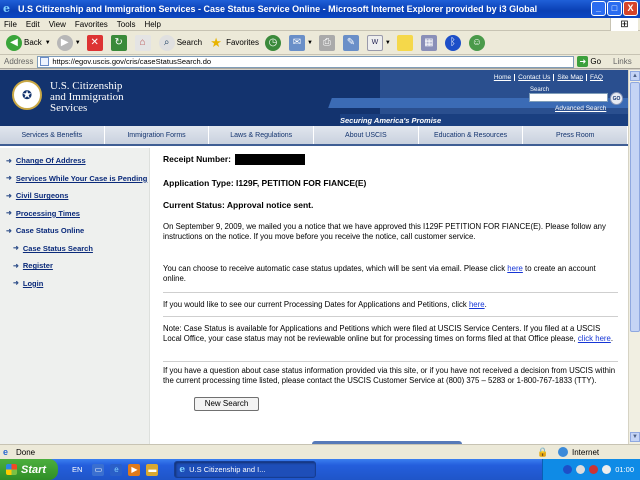  What do you see at coordinates (351, 42) in the screenshot?
I see `edit-button: ✎` at bounding box center [351, 42].